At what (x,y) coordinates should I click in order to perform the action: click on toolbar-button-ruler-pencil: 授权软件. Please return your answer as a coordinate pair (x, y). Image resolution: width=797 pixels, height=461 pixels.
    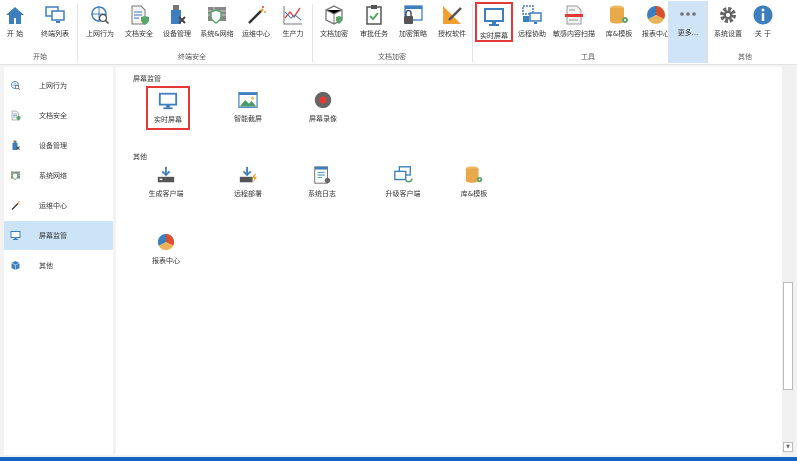
    Looking at the image, I should click on (452, 22).